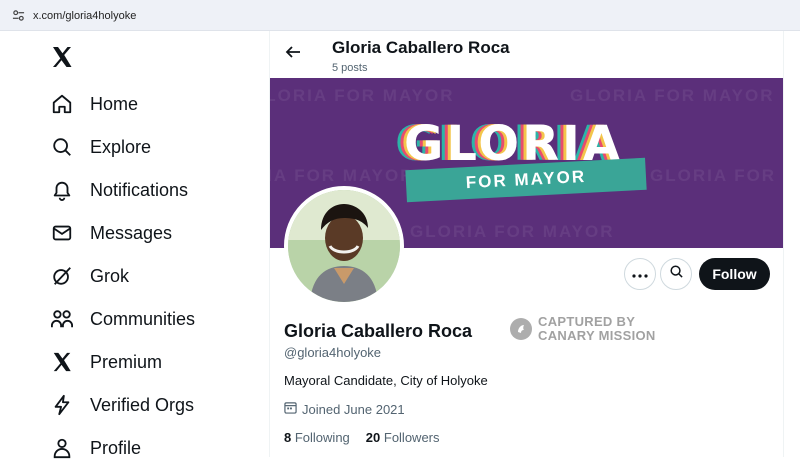 The height and width of the screenshot is (464, 800). I want to click on follow-stats: 8 Following 20 Followers, so click(362, 437).